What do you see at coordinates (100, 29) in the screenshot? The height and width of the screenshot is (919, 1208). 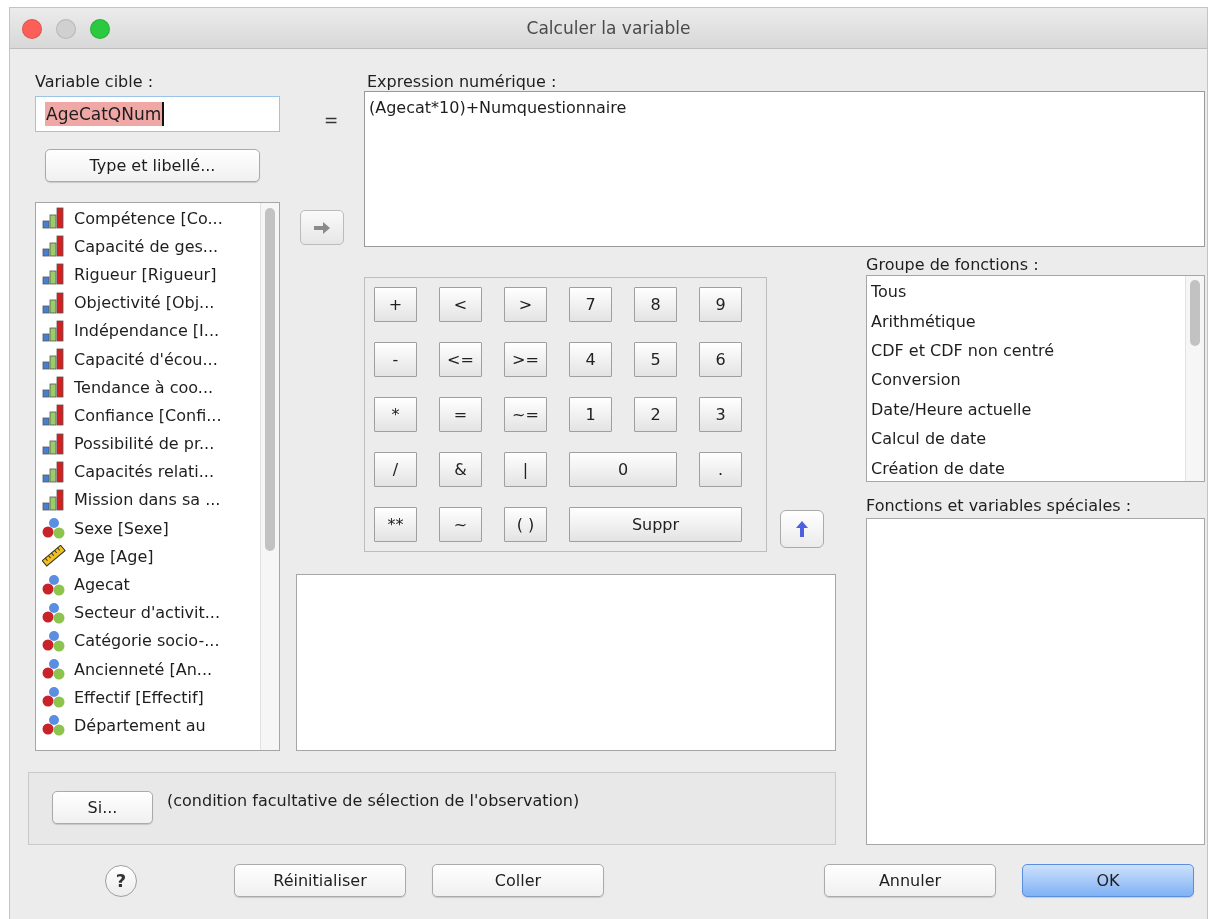 I see `maximize-icon` at bounding box center [100, 29].